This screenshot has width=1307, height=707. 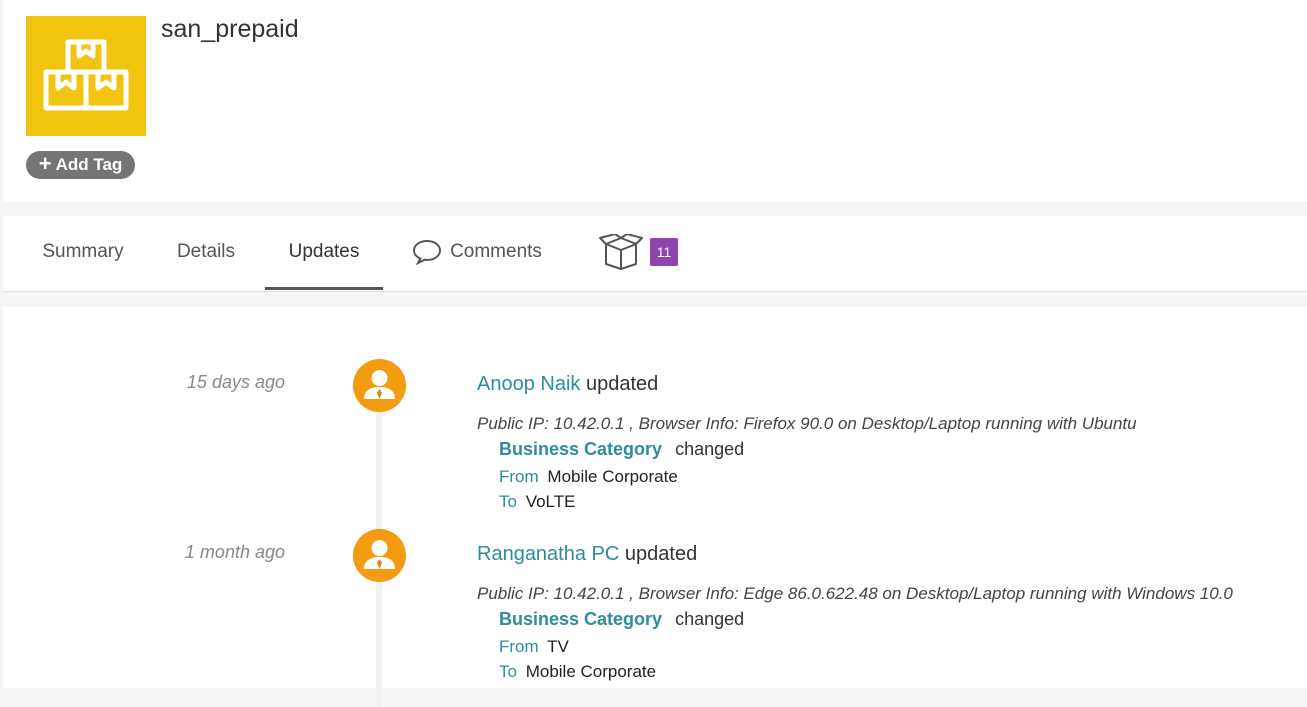 What do you see at coordinates (558, 646) in the screenshot?
I see `from-value: TV` at bounding box center [558, 646].